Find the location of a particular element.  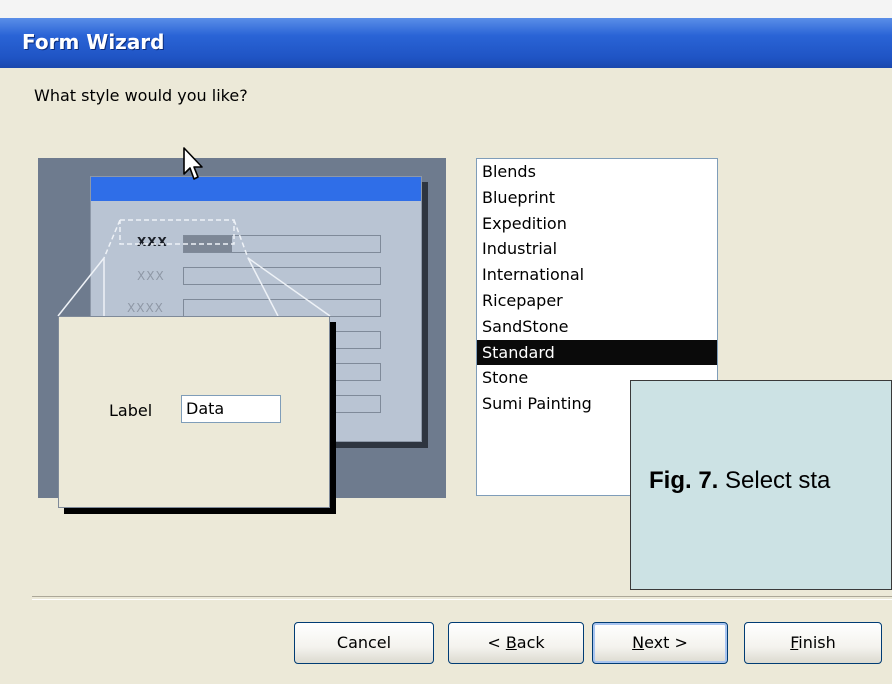

back-button-mnemonic: B is located at coordinates (511, 642).